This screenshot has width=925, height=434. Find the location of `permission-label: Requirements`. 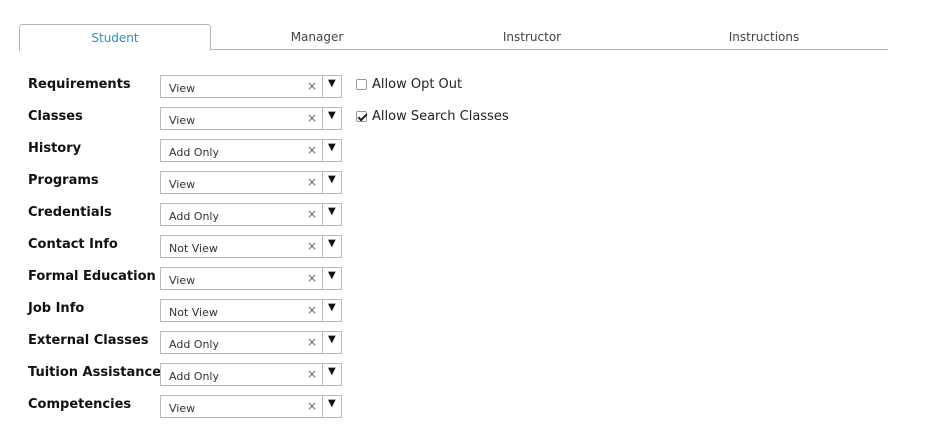

permission-label: Requirements is located at coordinates (79, 84).